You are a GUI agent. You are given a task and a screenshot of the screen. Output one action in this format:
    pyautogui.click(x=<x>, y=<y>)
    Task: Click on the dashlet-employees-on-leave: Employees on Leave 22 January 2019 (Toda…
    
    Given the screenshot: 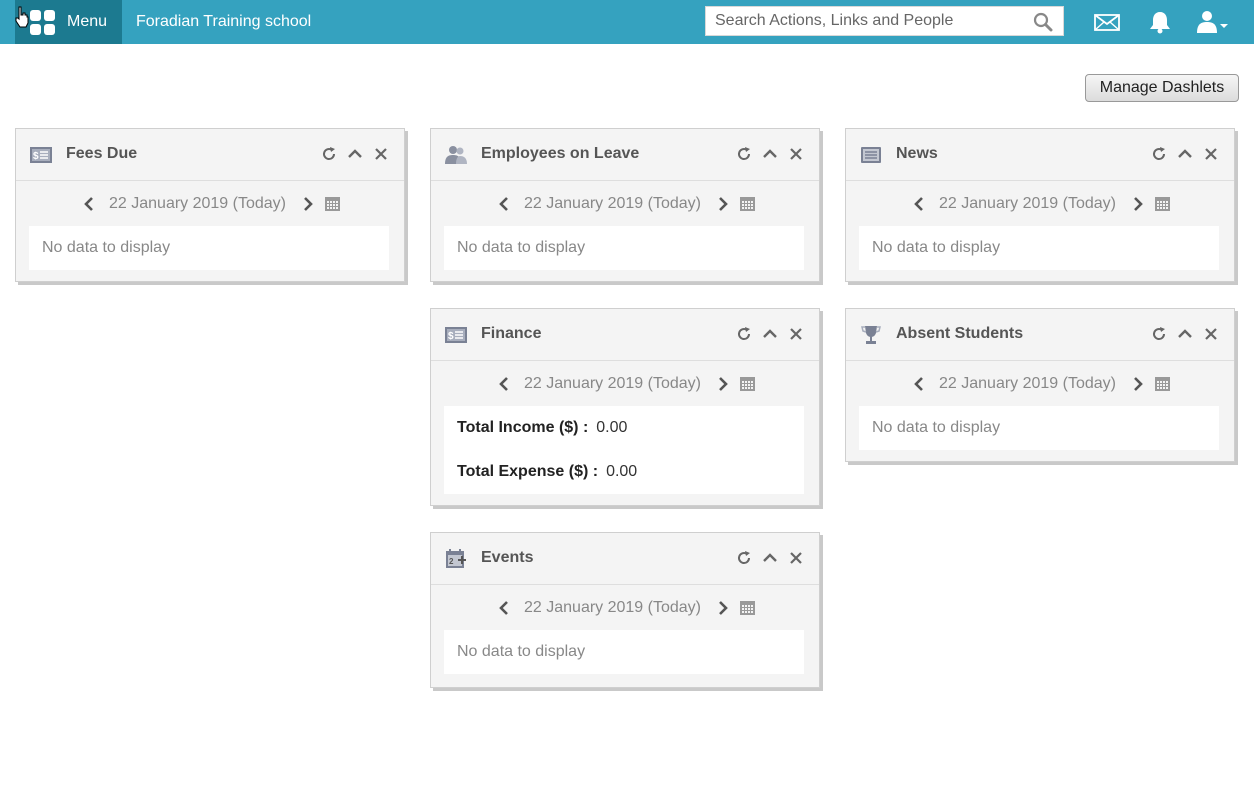 What is the action you would take?
    pyautogui.click(x=625, y=205)
    